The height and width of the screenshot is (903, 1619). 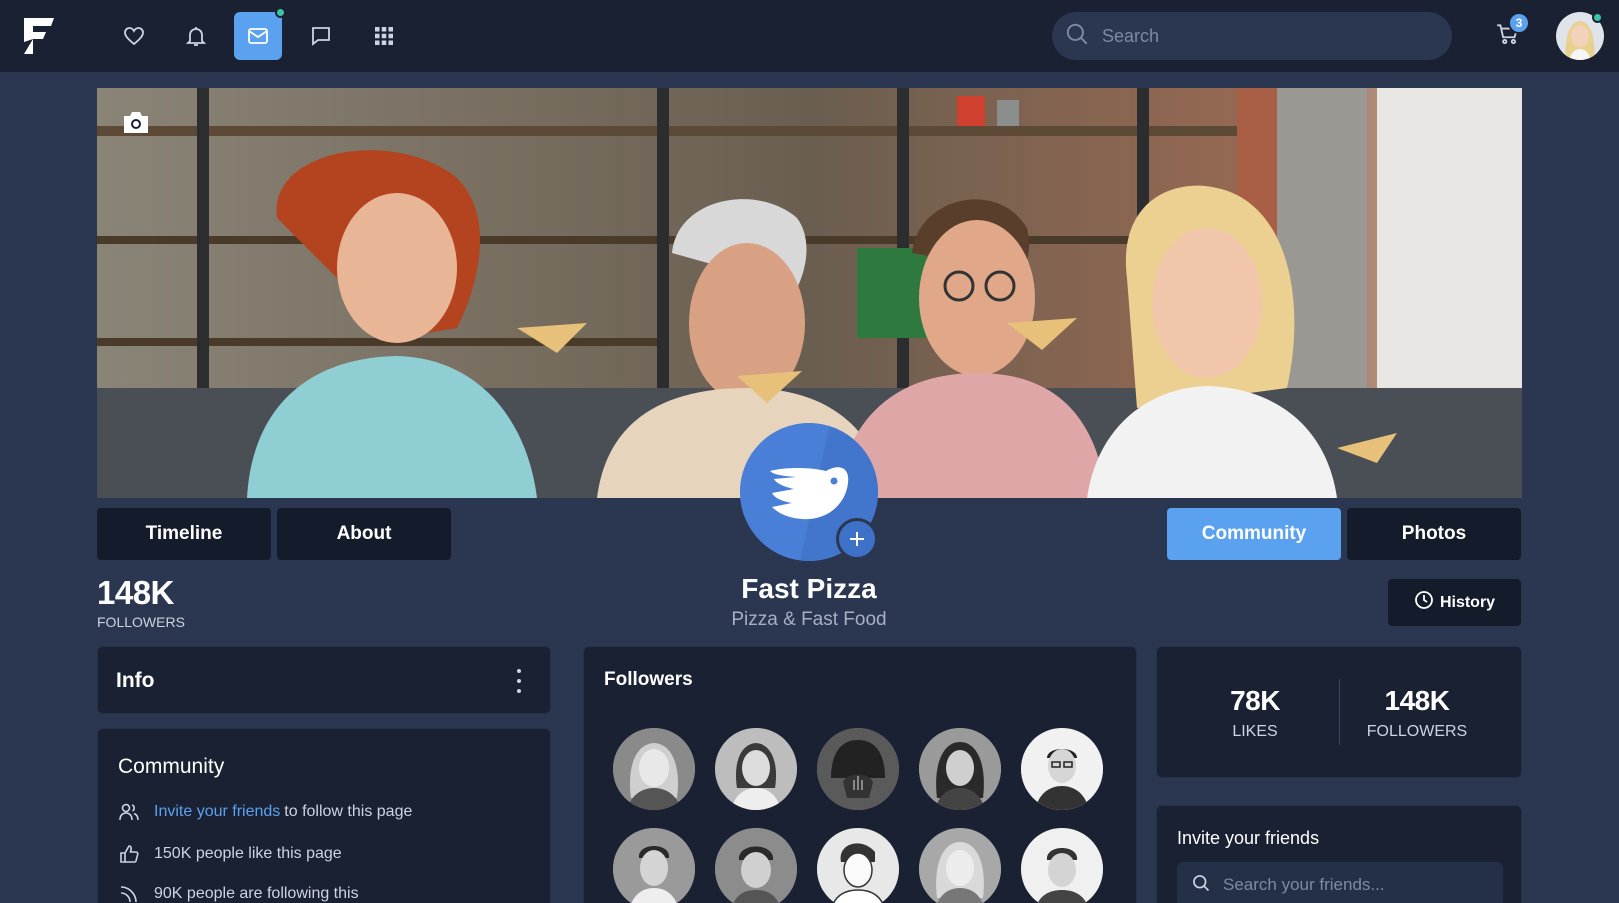 I want to click on page-category: Pizza & Fast Food, so click(x=809, y=619).